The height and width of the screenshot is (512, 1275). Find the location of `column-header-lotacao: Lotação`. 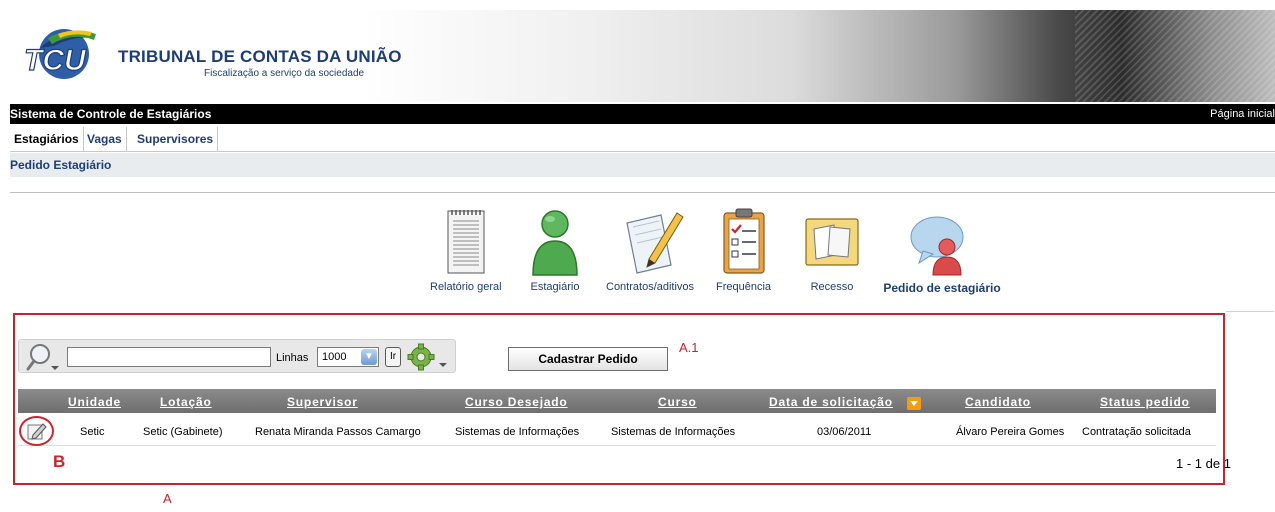

column-header-lotacao: Lotação is located at coordinates (186, 402).